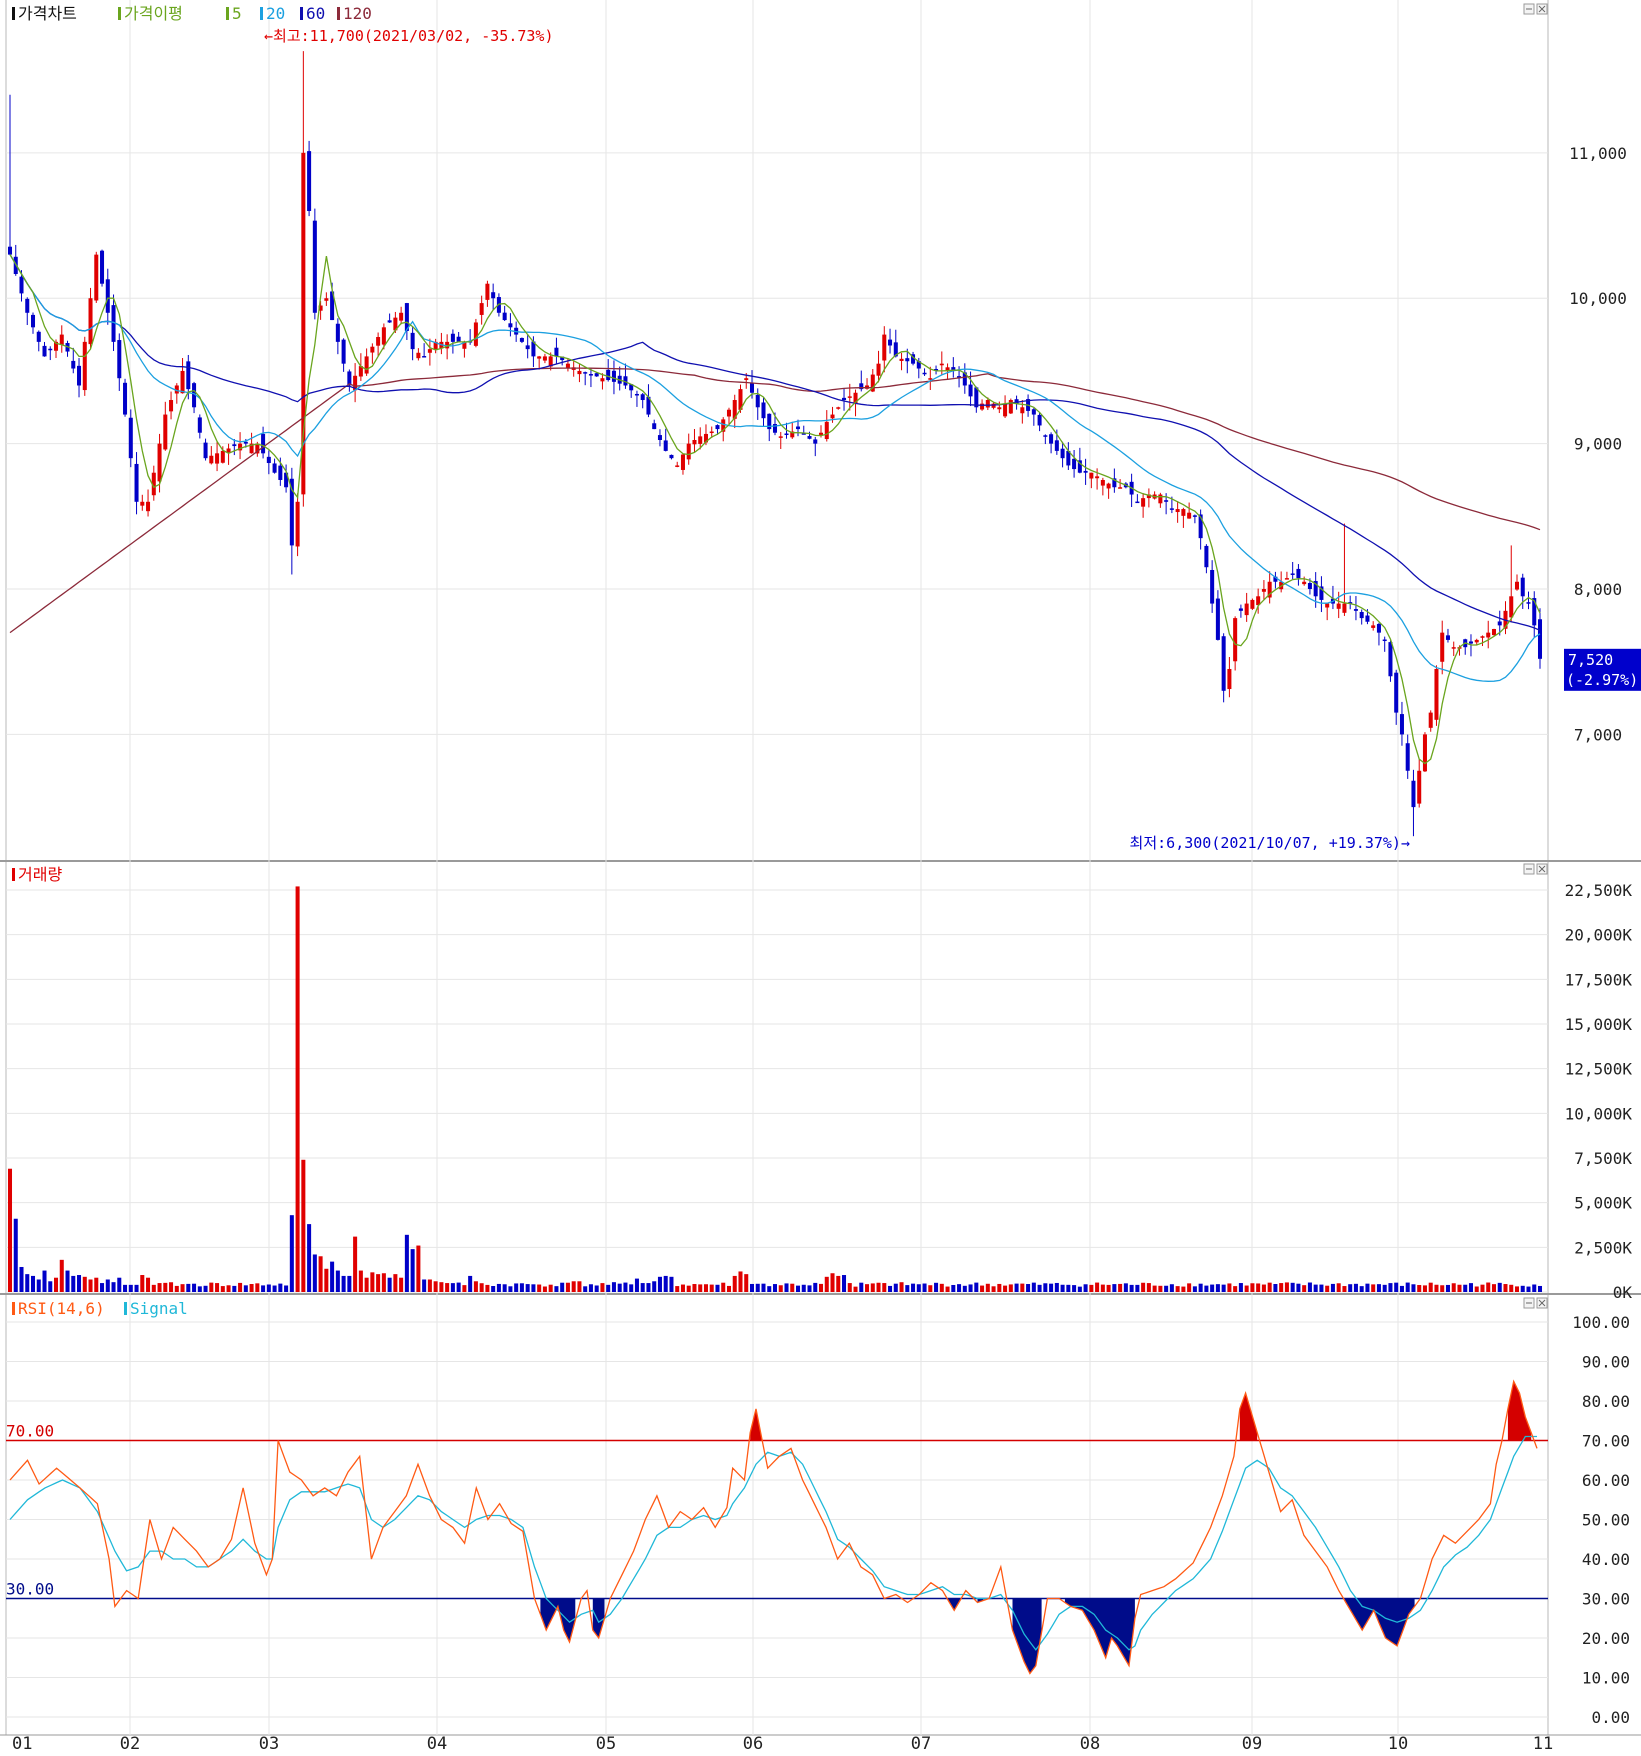 Image resolution: width=1641 pixels, height=1756 pixels. I want to click on rsi-tick-label: 60.00, so click(1606, 1480).